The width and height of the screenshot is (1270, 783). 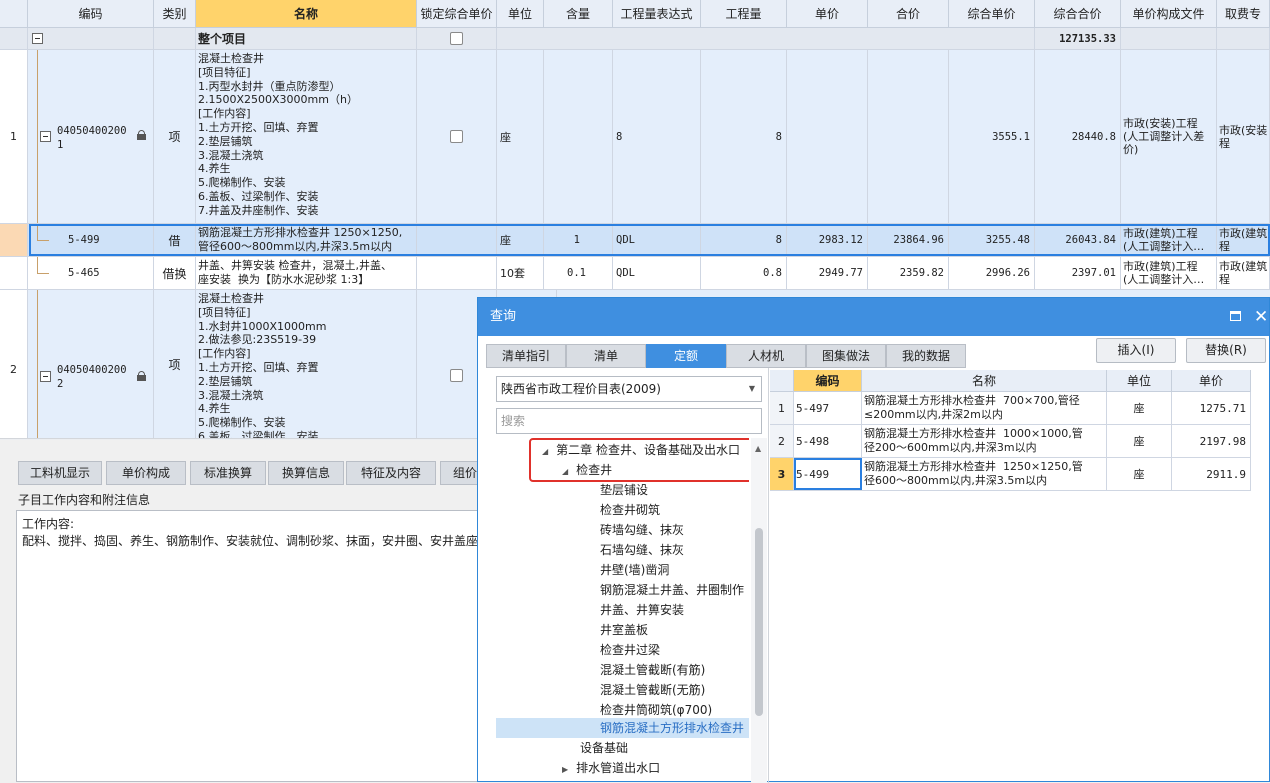 What do you see at coordinates (1226, 350) in the screenshot?
I see `replace-button: 替换(R)` at bounding box center [1226, 350].